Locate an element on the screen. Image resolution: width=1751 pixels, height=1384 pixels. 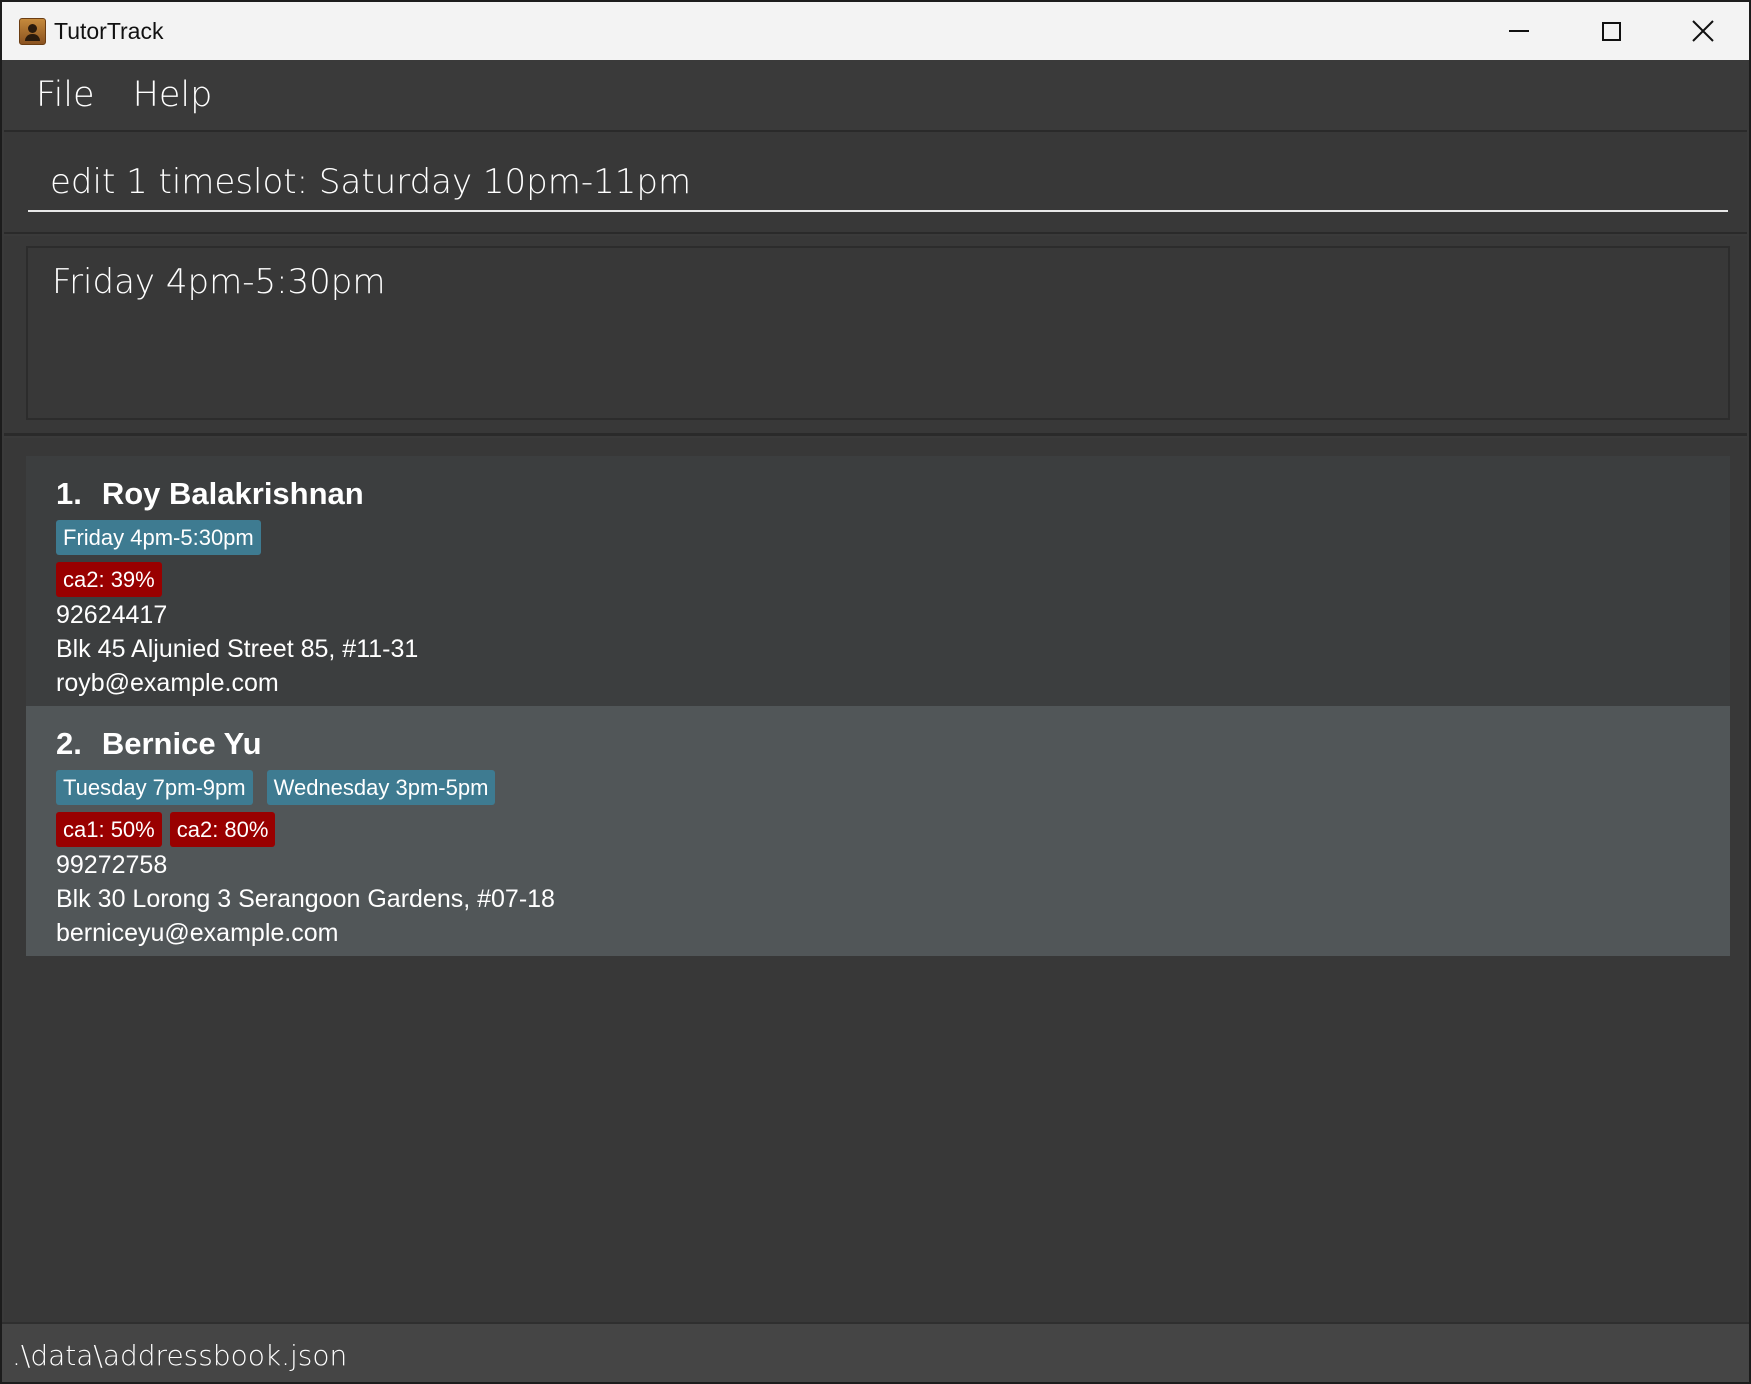
grade-tags: ca1: 50% ca2: 80% is located at coordinates (893, 830).